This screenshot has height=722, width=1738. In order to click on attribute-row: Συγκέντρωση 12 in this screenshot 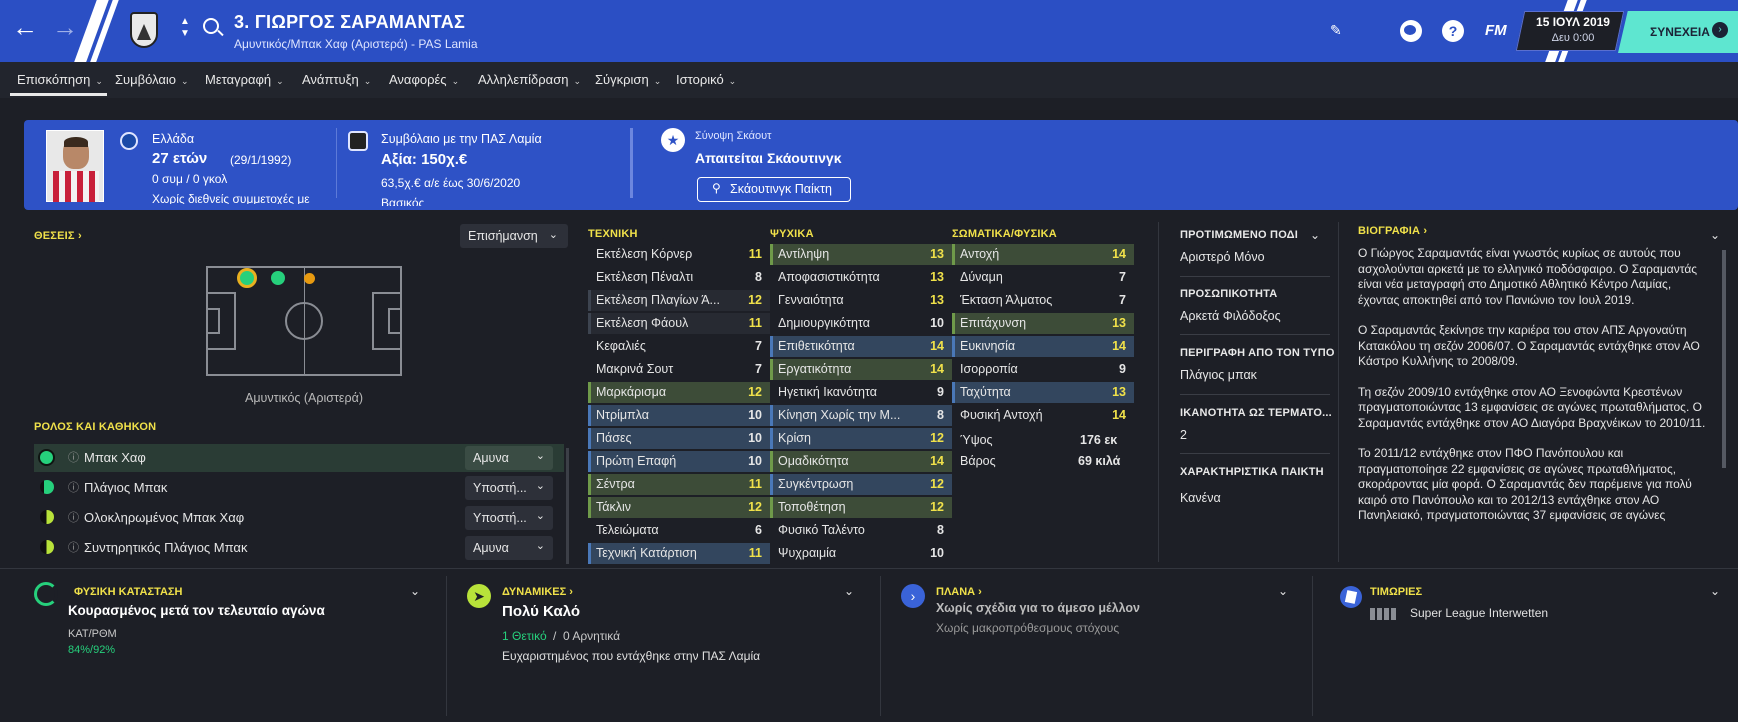, I will do `click(861, 484)`.